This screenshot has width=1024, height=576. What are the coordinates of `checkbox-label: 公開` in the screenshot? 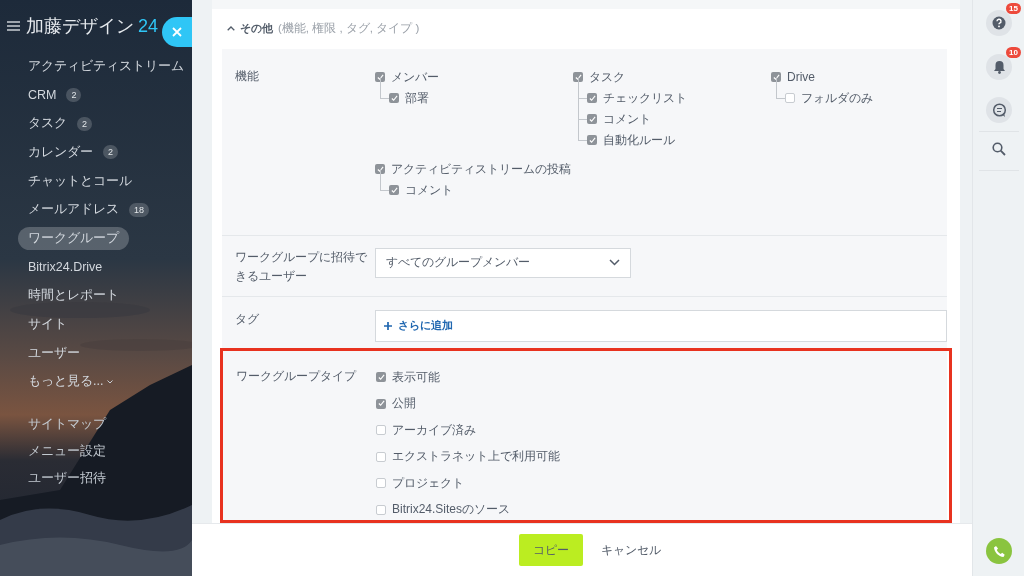 It's located at (404, 403).